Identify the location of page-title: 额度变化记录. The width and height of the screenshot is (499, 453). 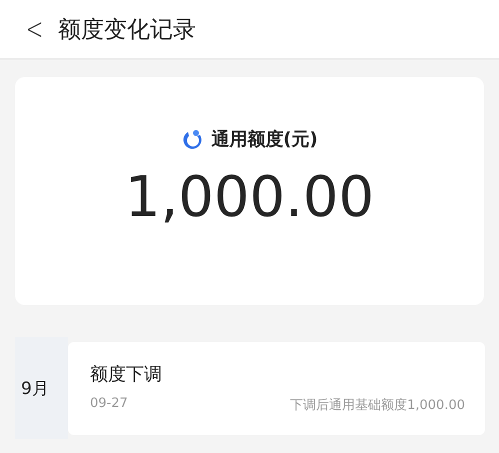
(127, 30).